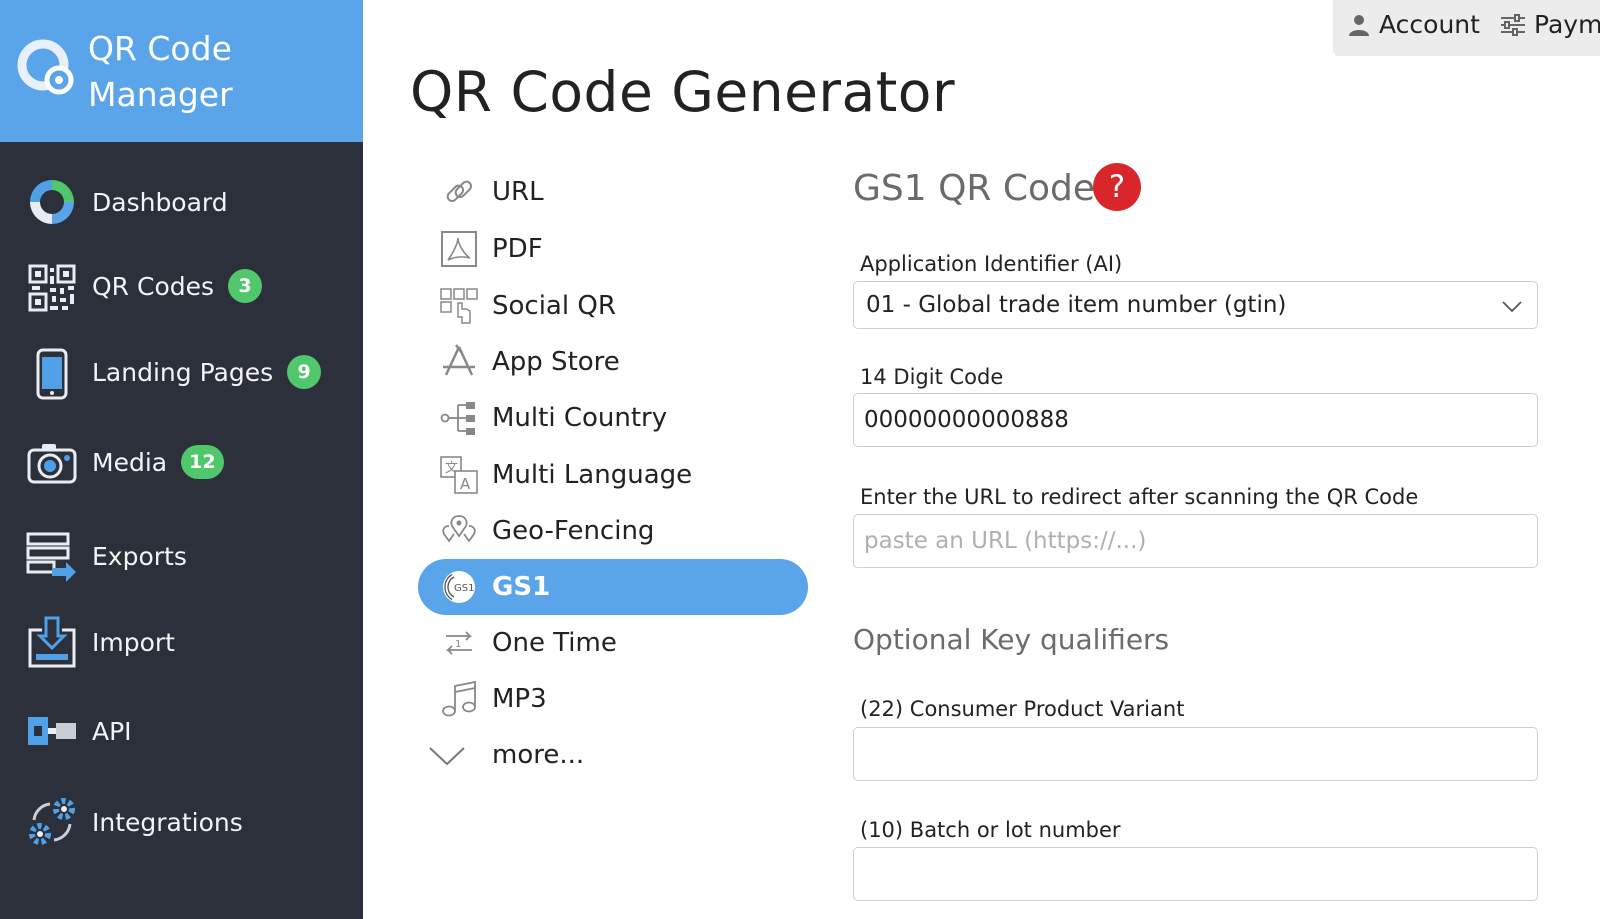 The width and height of the screenshot is (1600, 919). I want to click on brand-title: QR Code Manager, so click(160, 71).